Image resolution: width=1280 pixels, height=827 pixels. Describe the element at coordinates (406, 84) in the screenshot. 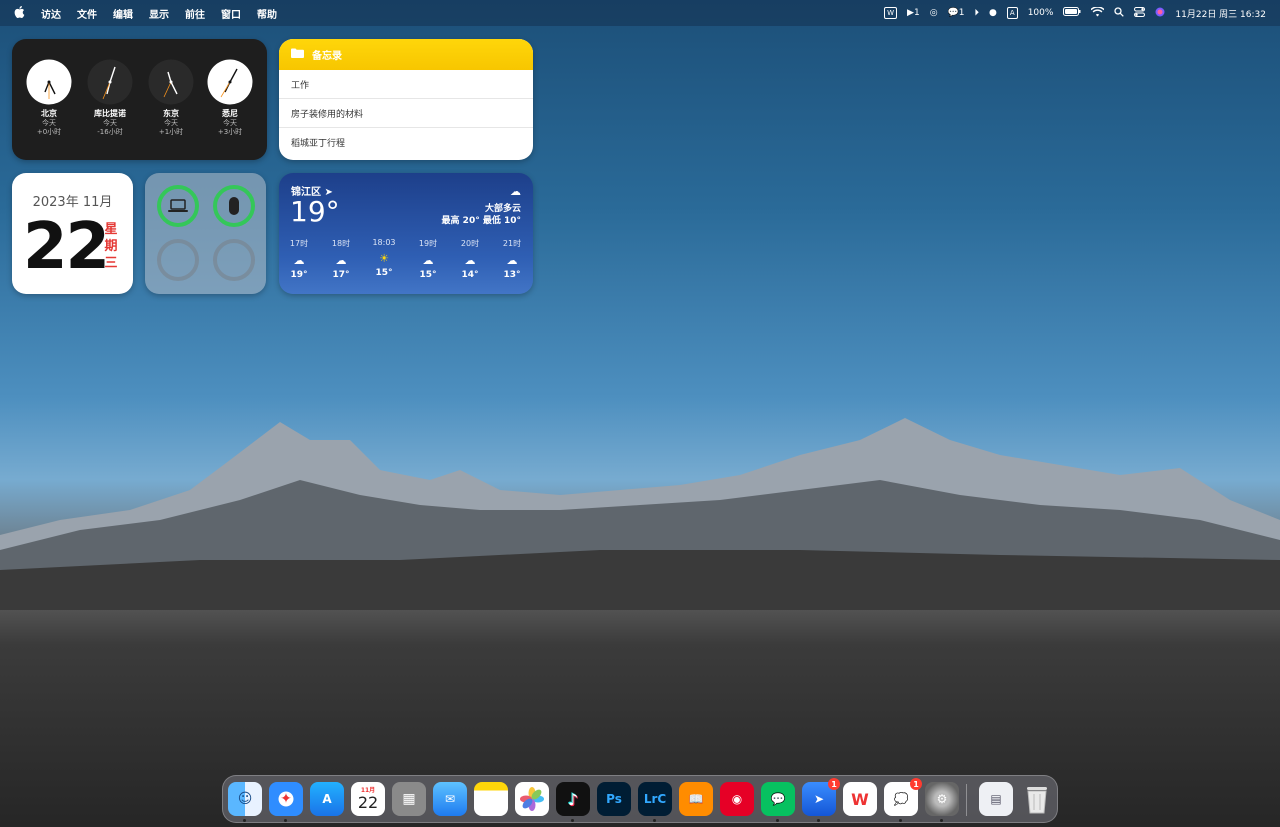

I see `note-item: 工作` at that location.